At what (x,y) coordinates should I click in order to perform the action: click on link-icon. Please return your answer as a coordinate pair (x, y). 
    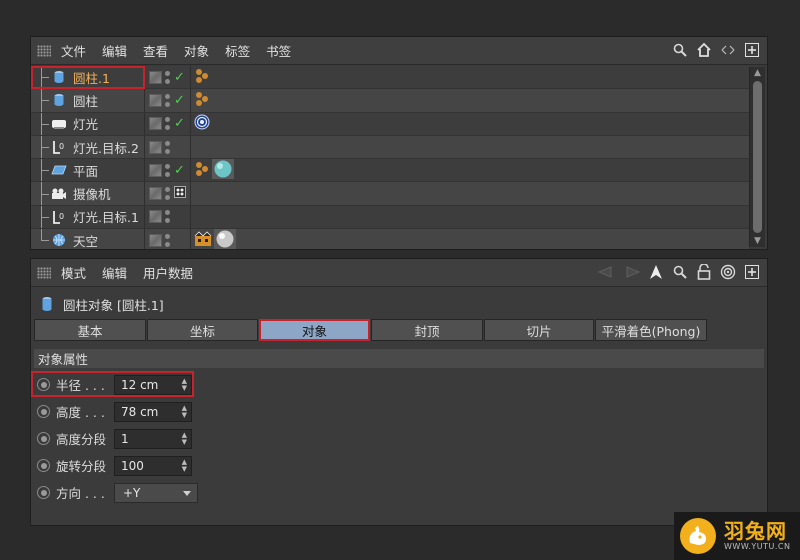
    Looking at the image, I should click on (728, 50).